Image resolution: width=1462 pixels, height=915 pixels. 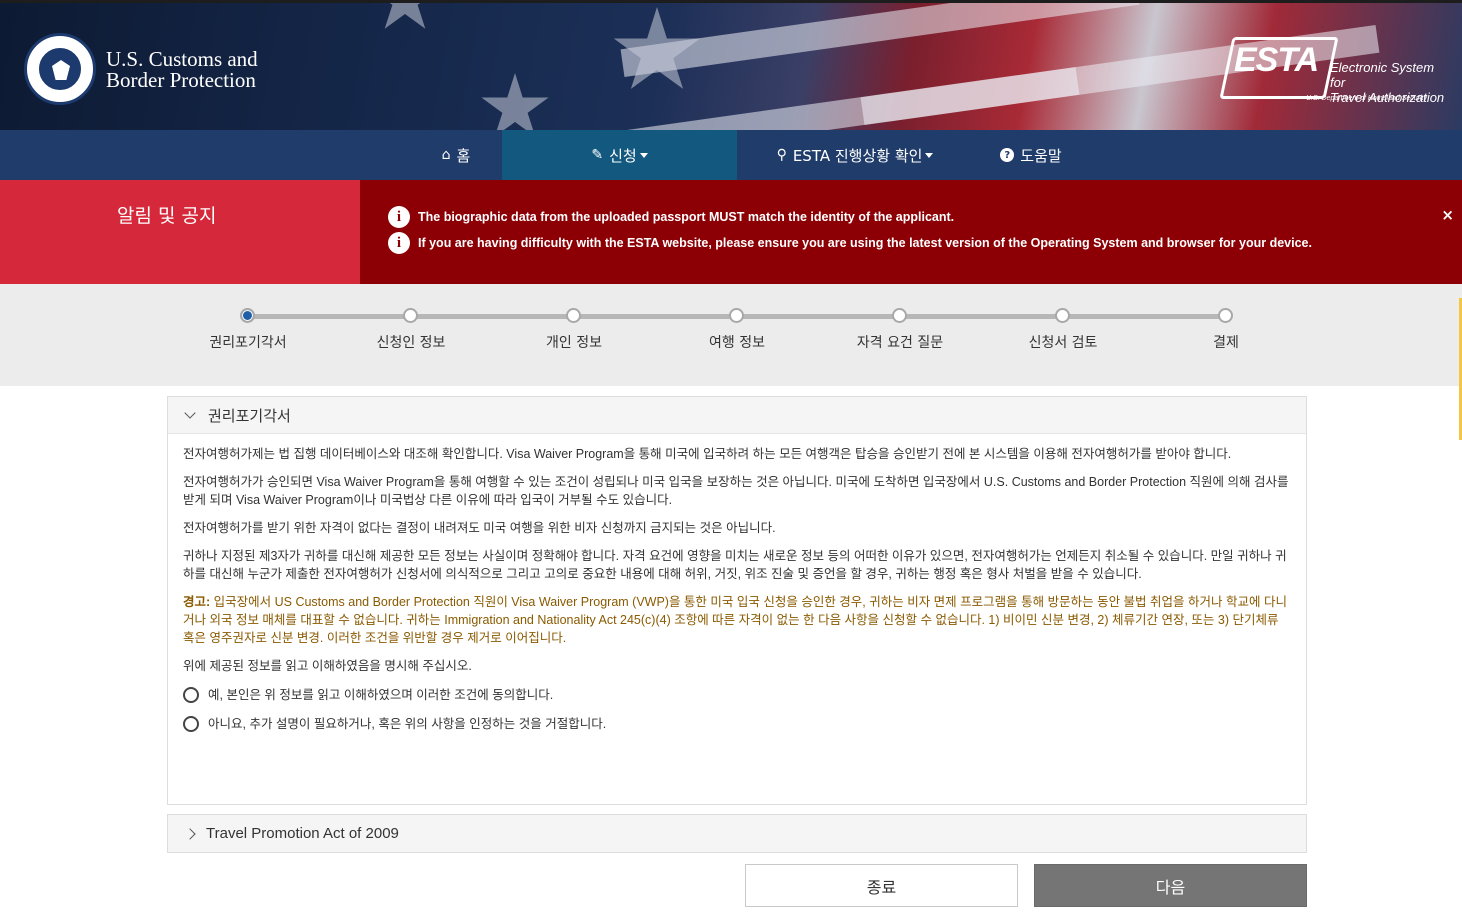 I want to click on exit-button: 종료, so click(x=881, y=885).